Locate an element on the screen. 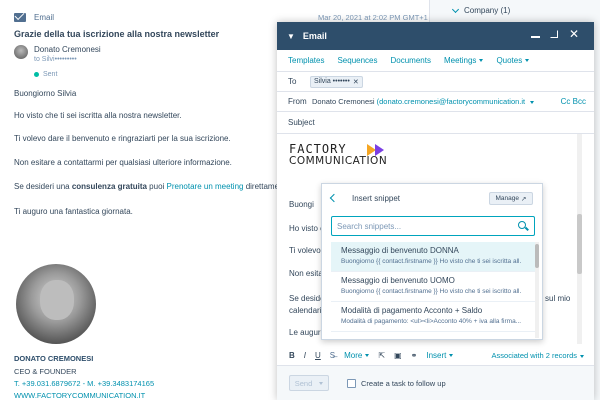  image-icon: ▣ is located at coordinates (398, 355).